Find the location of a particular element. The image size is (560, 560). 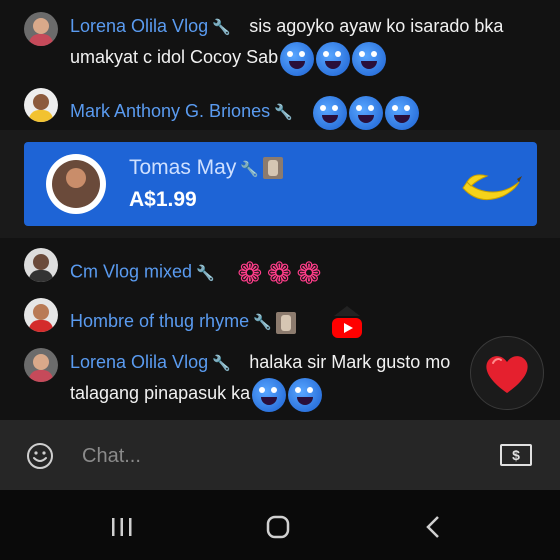

superchat-amount: A$1.99 is located at coordinates (163, 199).